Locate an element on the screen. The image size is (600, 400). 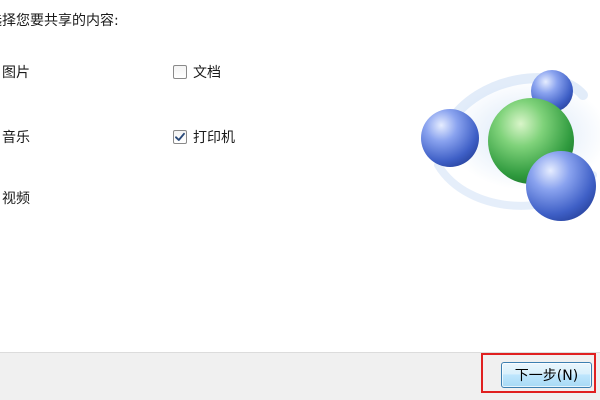
checkmark-icon is located at coordinates (180, 136).